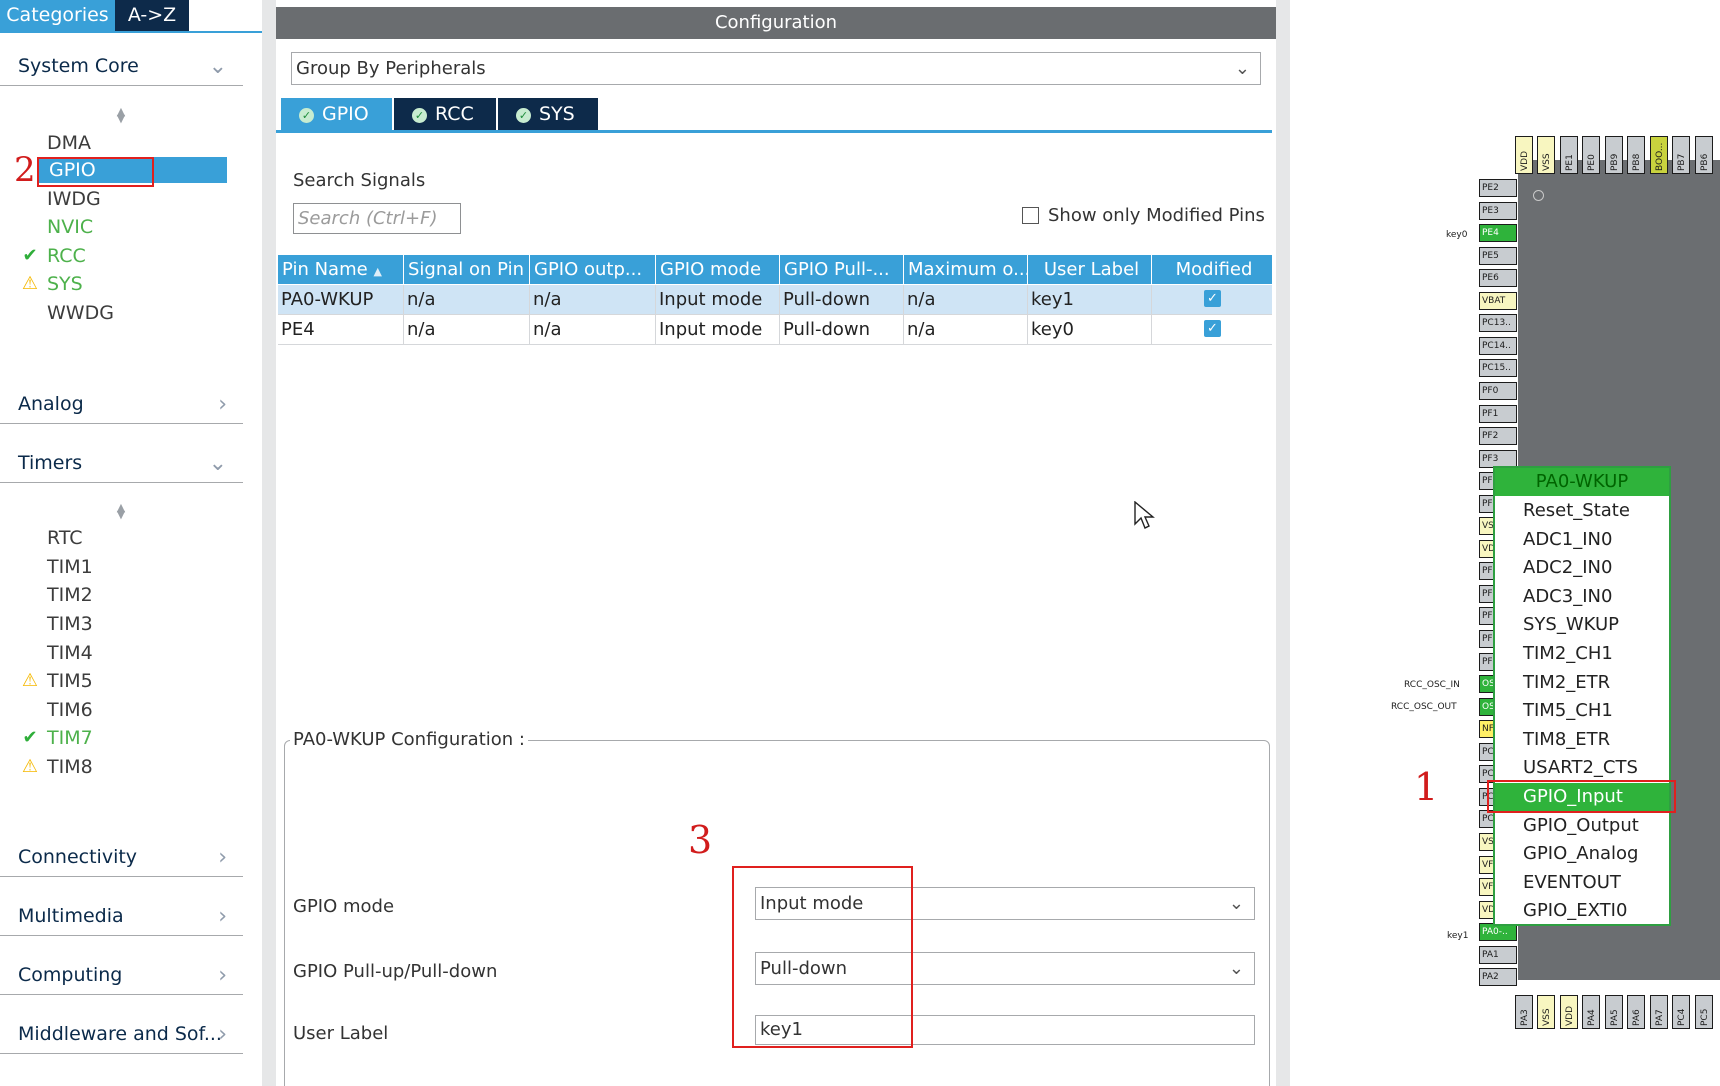 This screenshot has width=1720, height=1086. I want to click on column-pin-name: Pin Name ▲, so click(341, 269).